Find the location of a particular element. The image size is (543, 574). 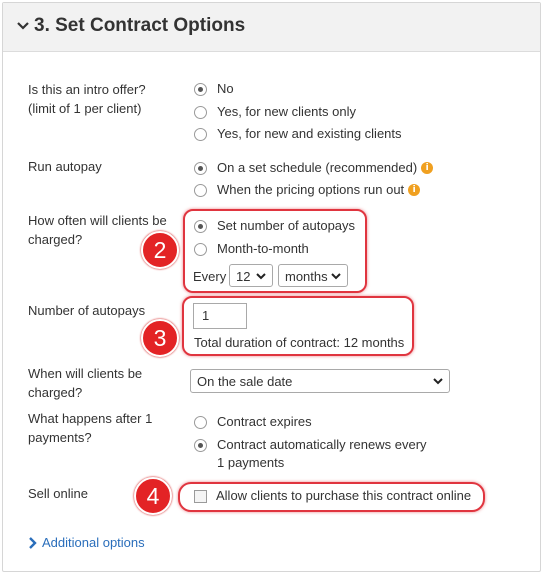

frequency-option-set: Set number of autopays is located at coordinates (274, 226).